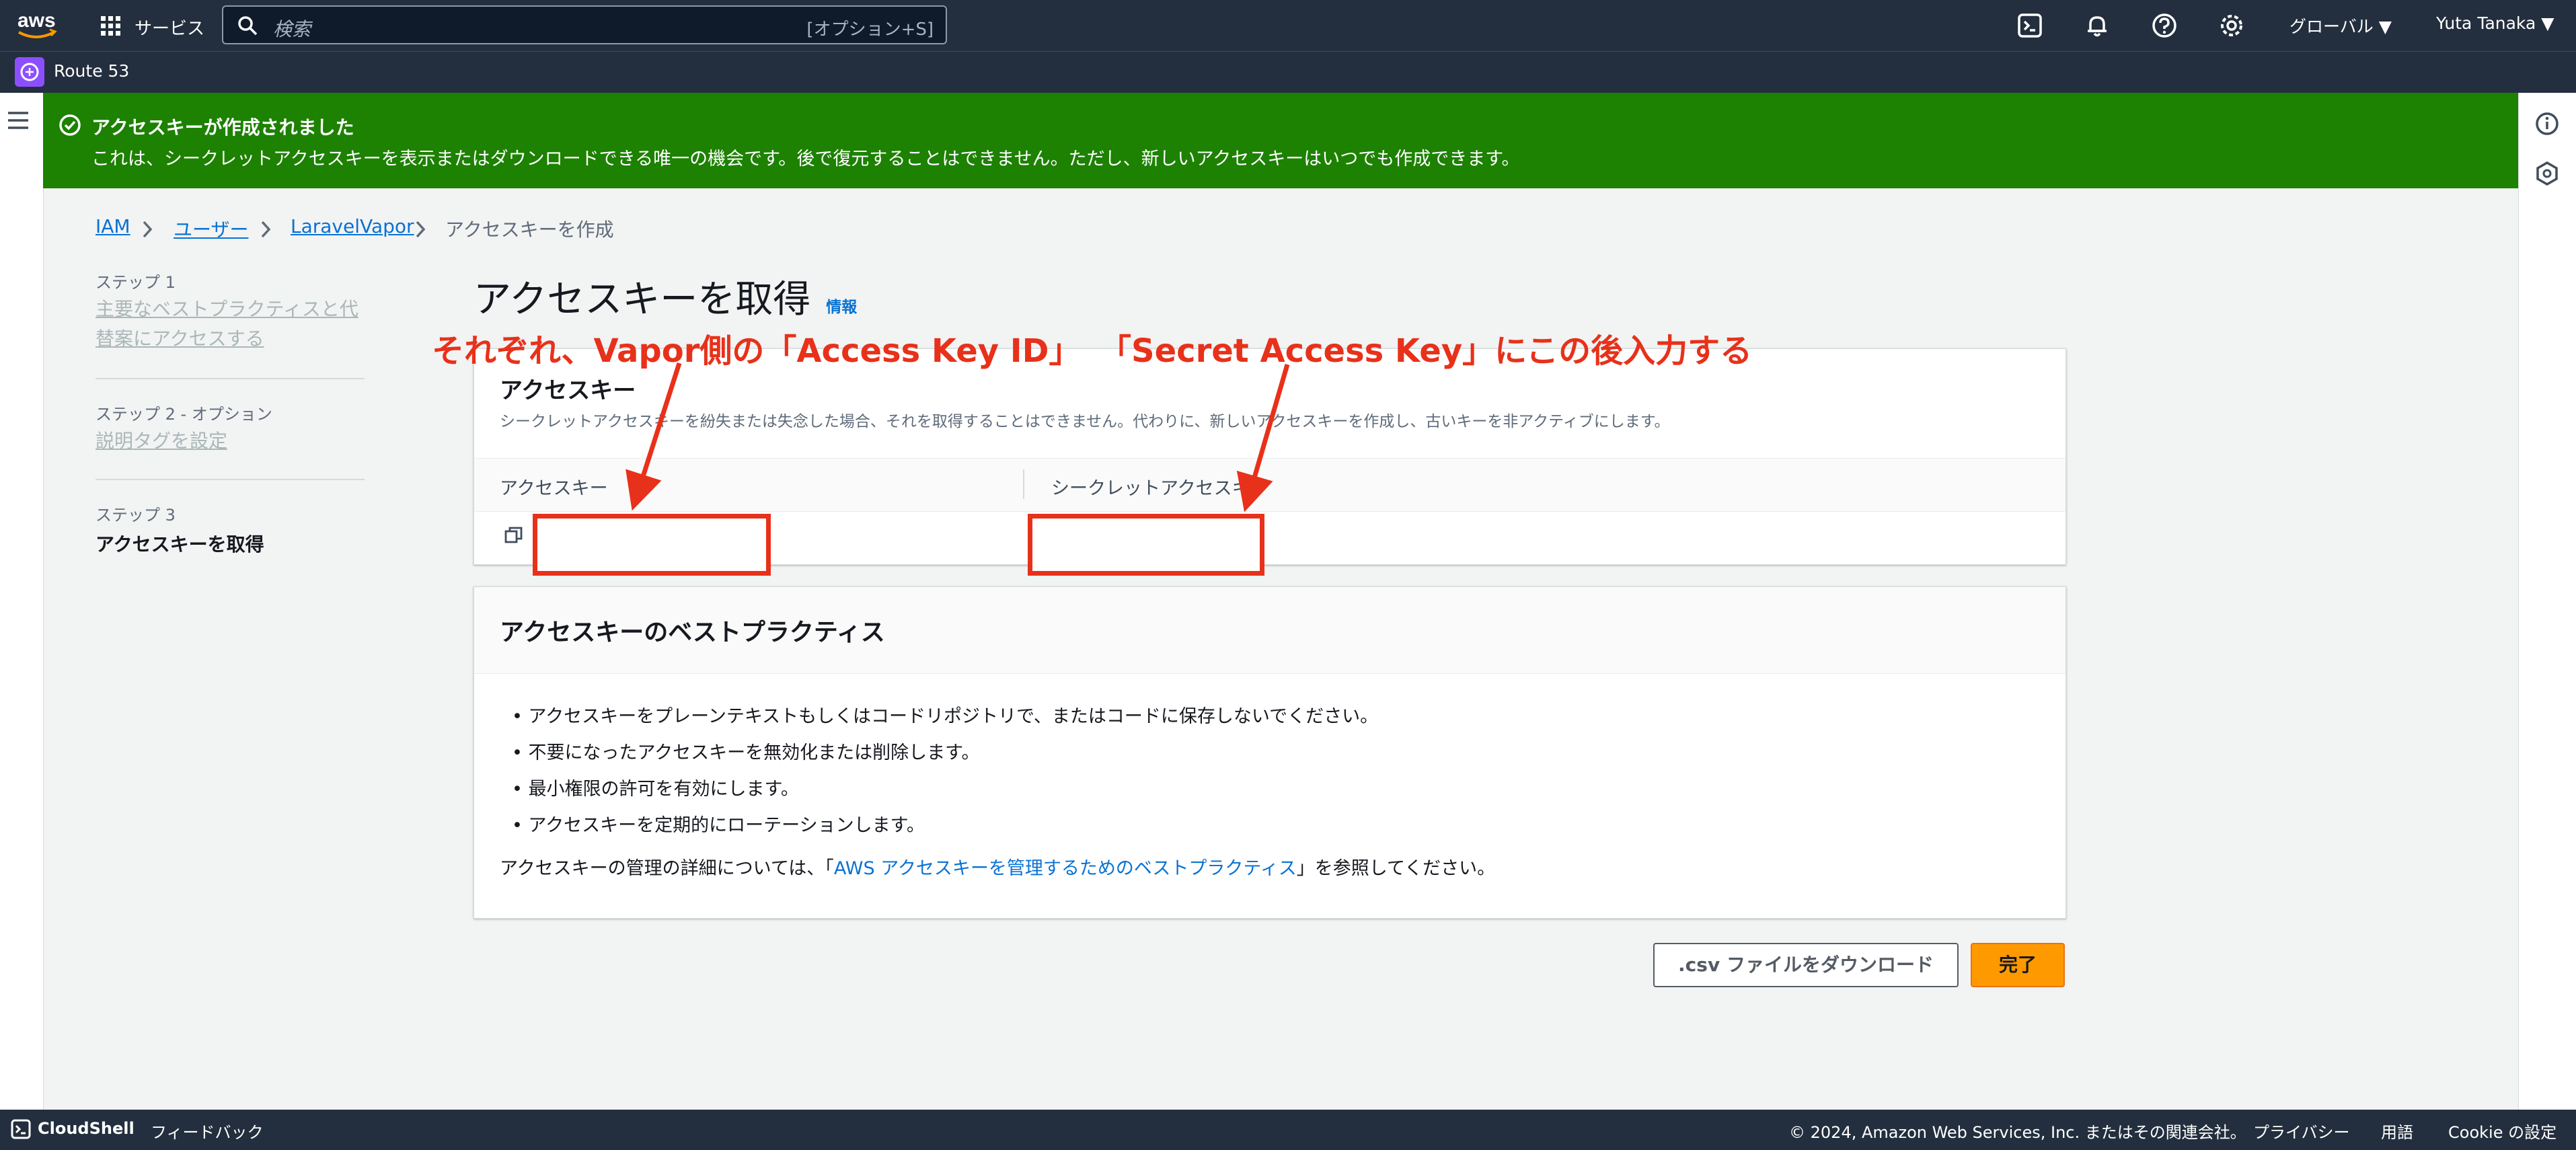 This screenshot has width=2576, height=1150. Describe the element at coordinates (2301, 1131) in the screenshot. I see `privacy-link: プライバシー` at that location.